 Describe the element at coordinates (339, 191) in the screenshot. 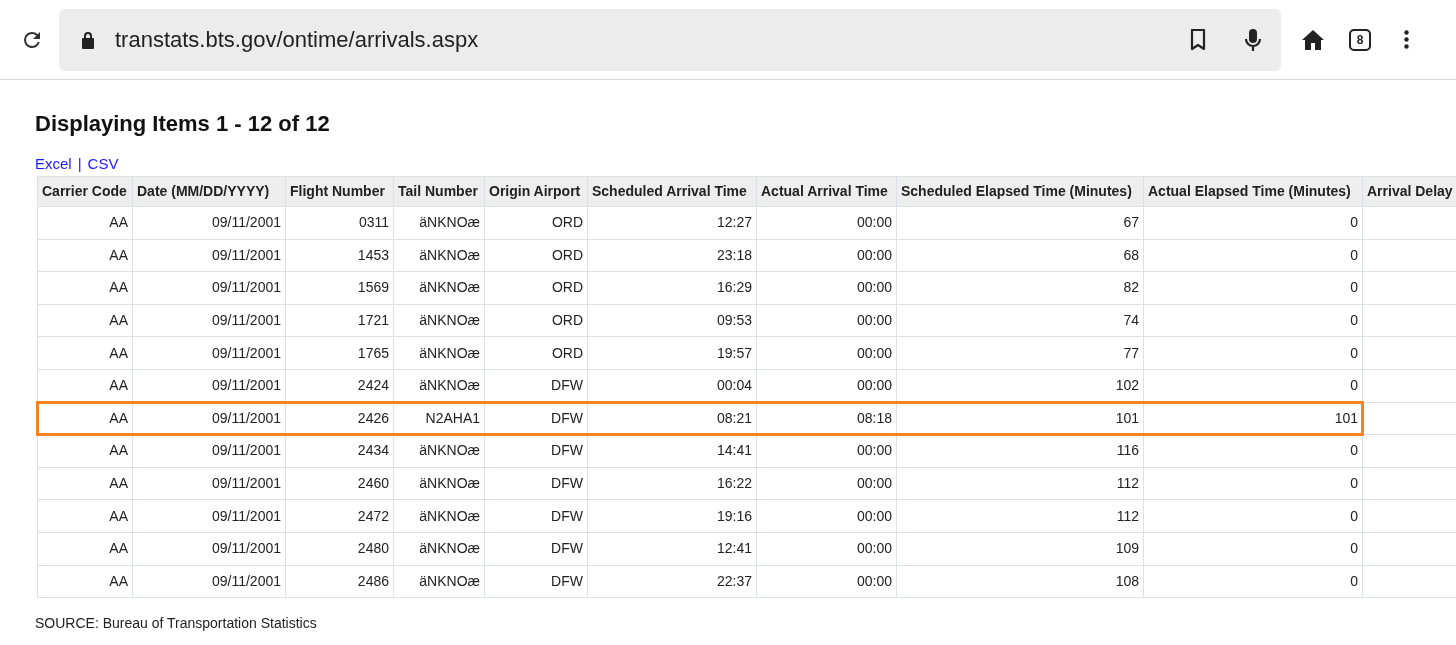

I see `column-header: Flight Number` at that location.